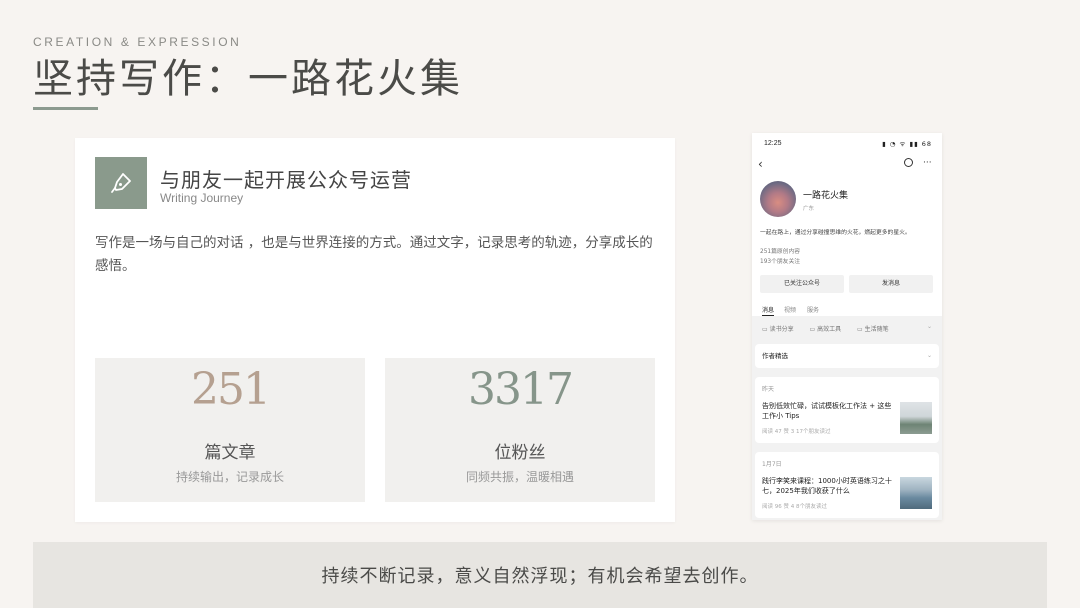  Describe the element at coordinates (231, 389) in the screenshot. I see `stat-articles-number: 251` at that location.